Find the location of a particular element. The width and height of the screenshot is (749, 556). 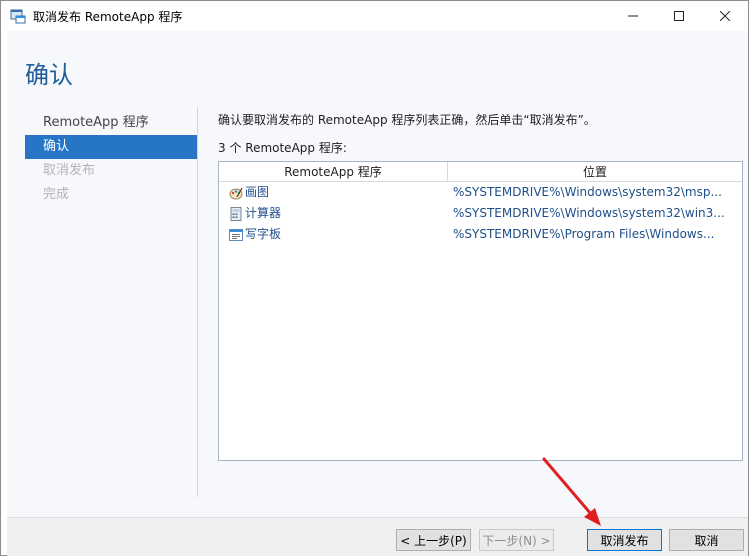

maximize-button is located at coordinates (679, 16).